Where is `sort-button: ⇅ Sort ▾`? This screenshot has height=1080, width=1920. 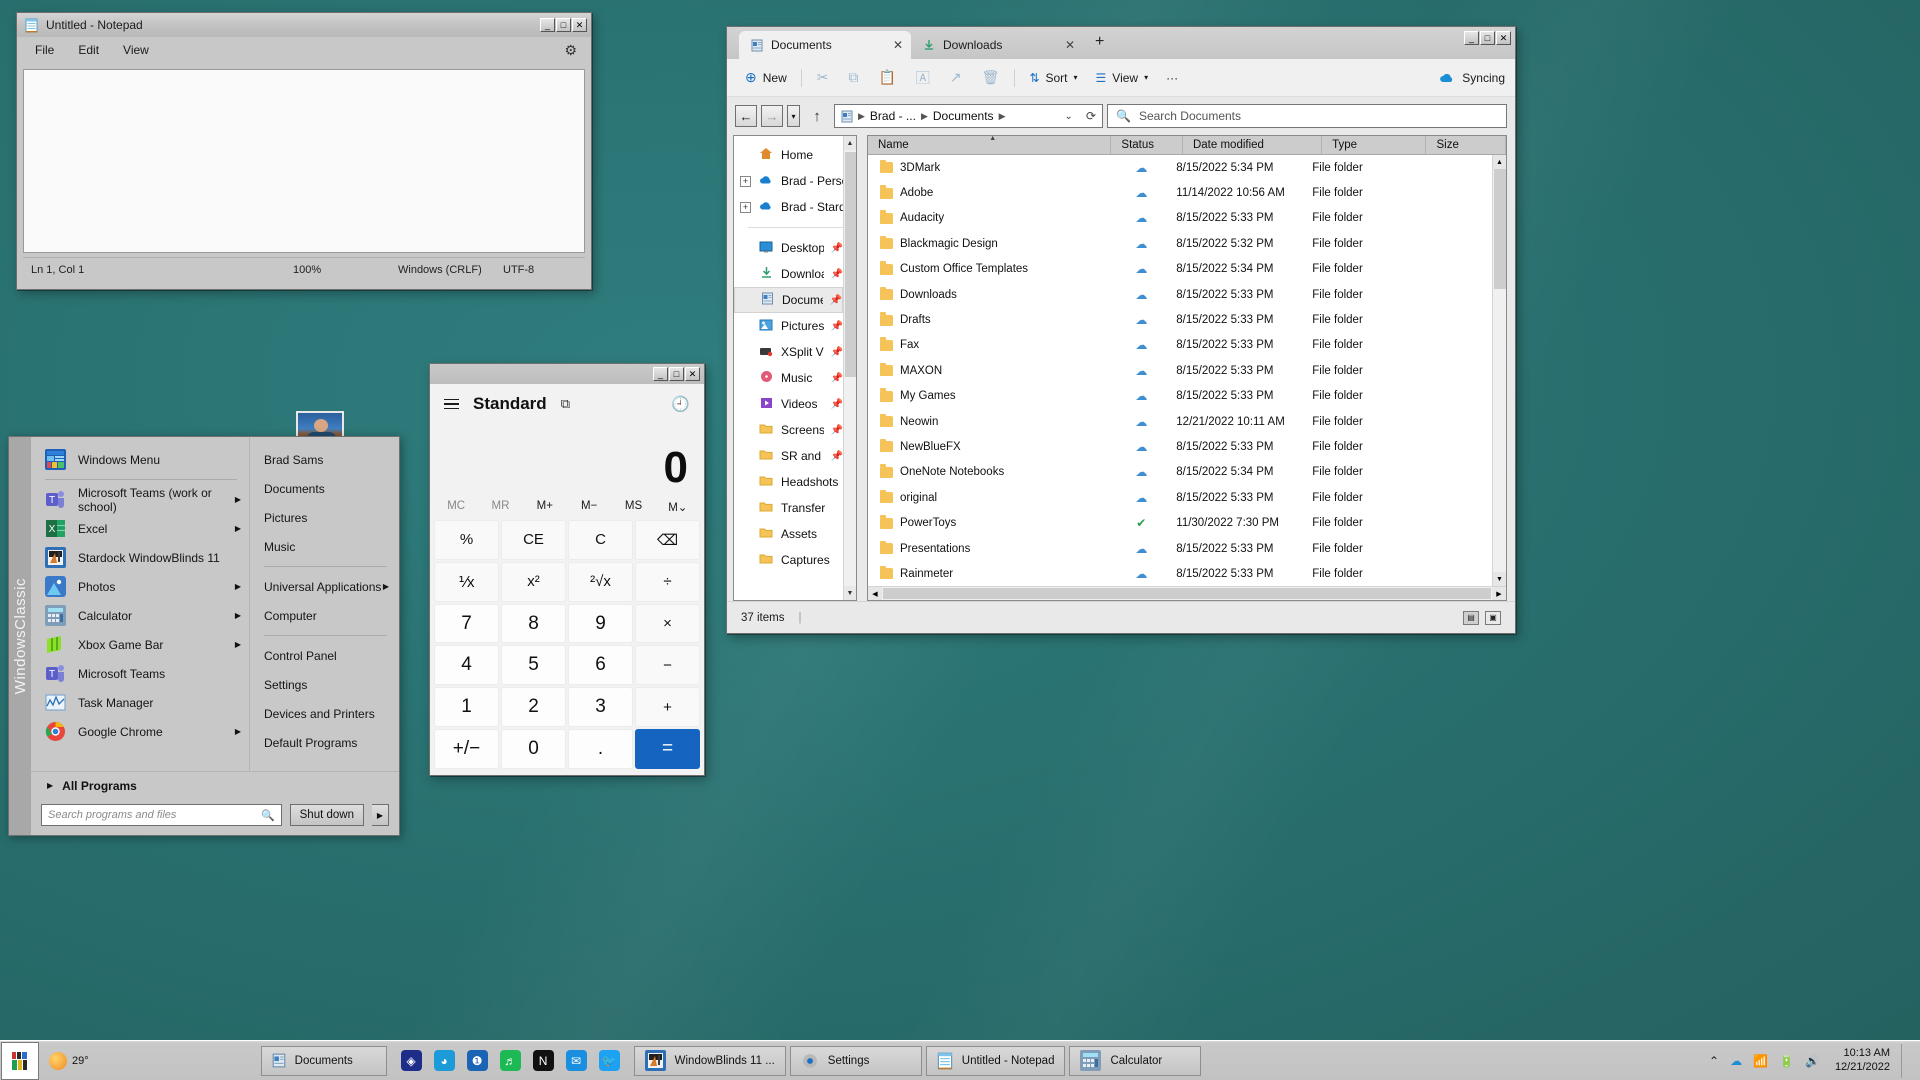
sort-button: ⇅ Sort ▾ is located at coordinates (1053, 78).